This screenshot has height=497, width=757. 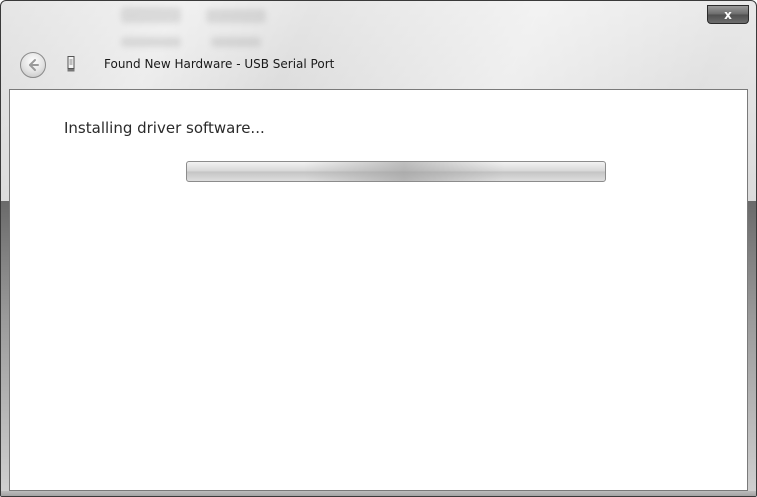 I want to click on close-icon: x, so click(x=728, y=14).